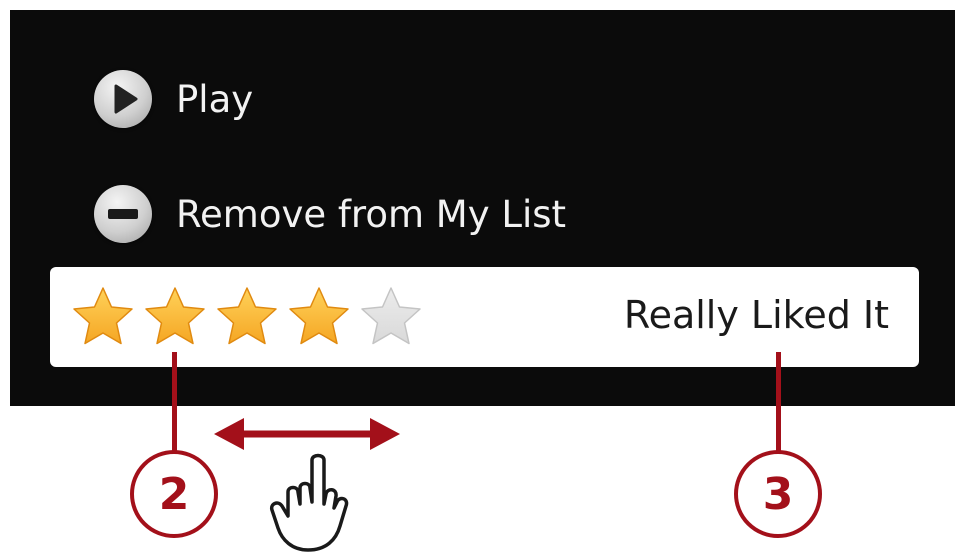 This screenshot has width=955, height=553. What do you see at coordinates (173, 99) in the screenshot?
I see `play-button: Play` at bounding box center [173, 99].